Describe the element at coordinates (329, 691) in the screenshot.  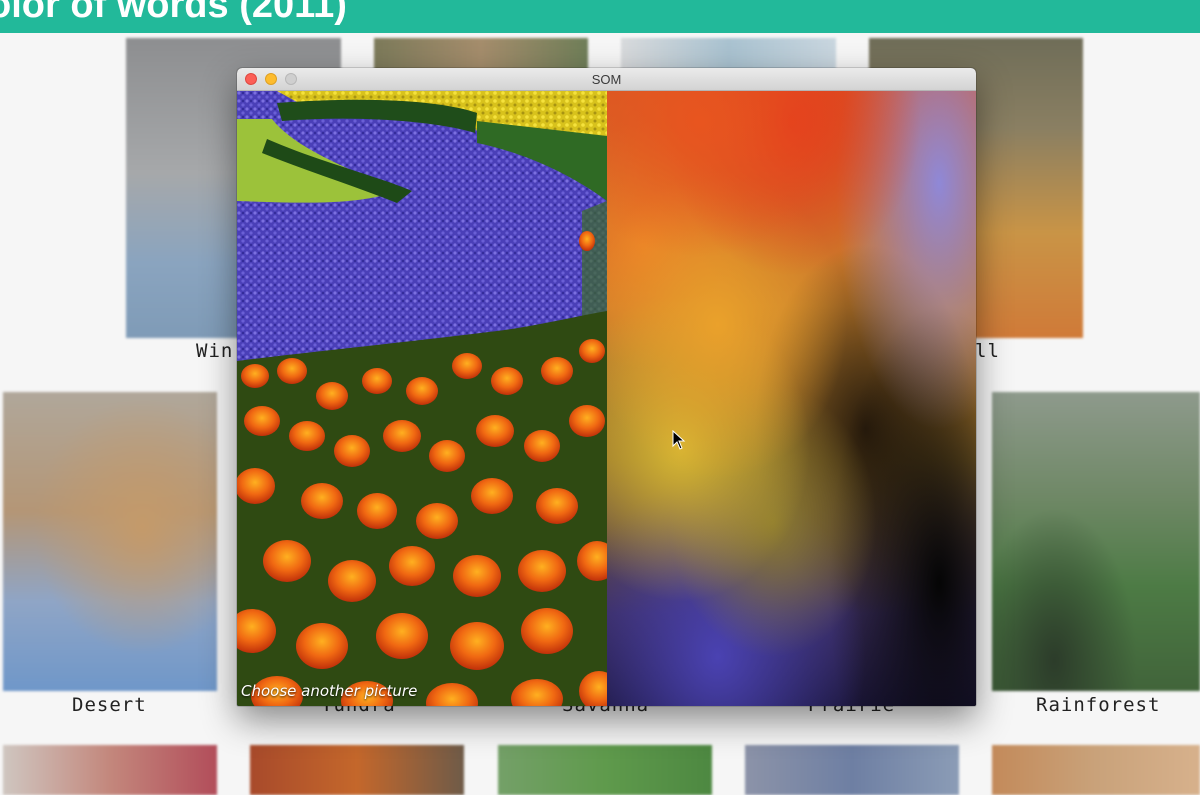
I see `choose-another-picture-link: Choose another picture` at that location.